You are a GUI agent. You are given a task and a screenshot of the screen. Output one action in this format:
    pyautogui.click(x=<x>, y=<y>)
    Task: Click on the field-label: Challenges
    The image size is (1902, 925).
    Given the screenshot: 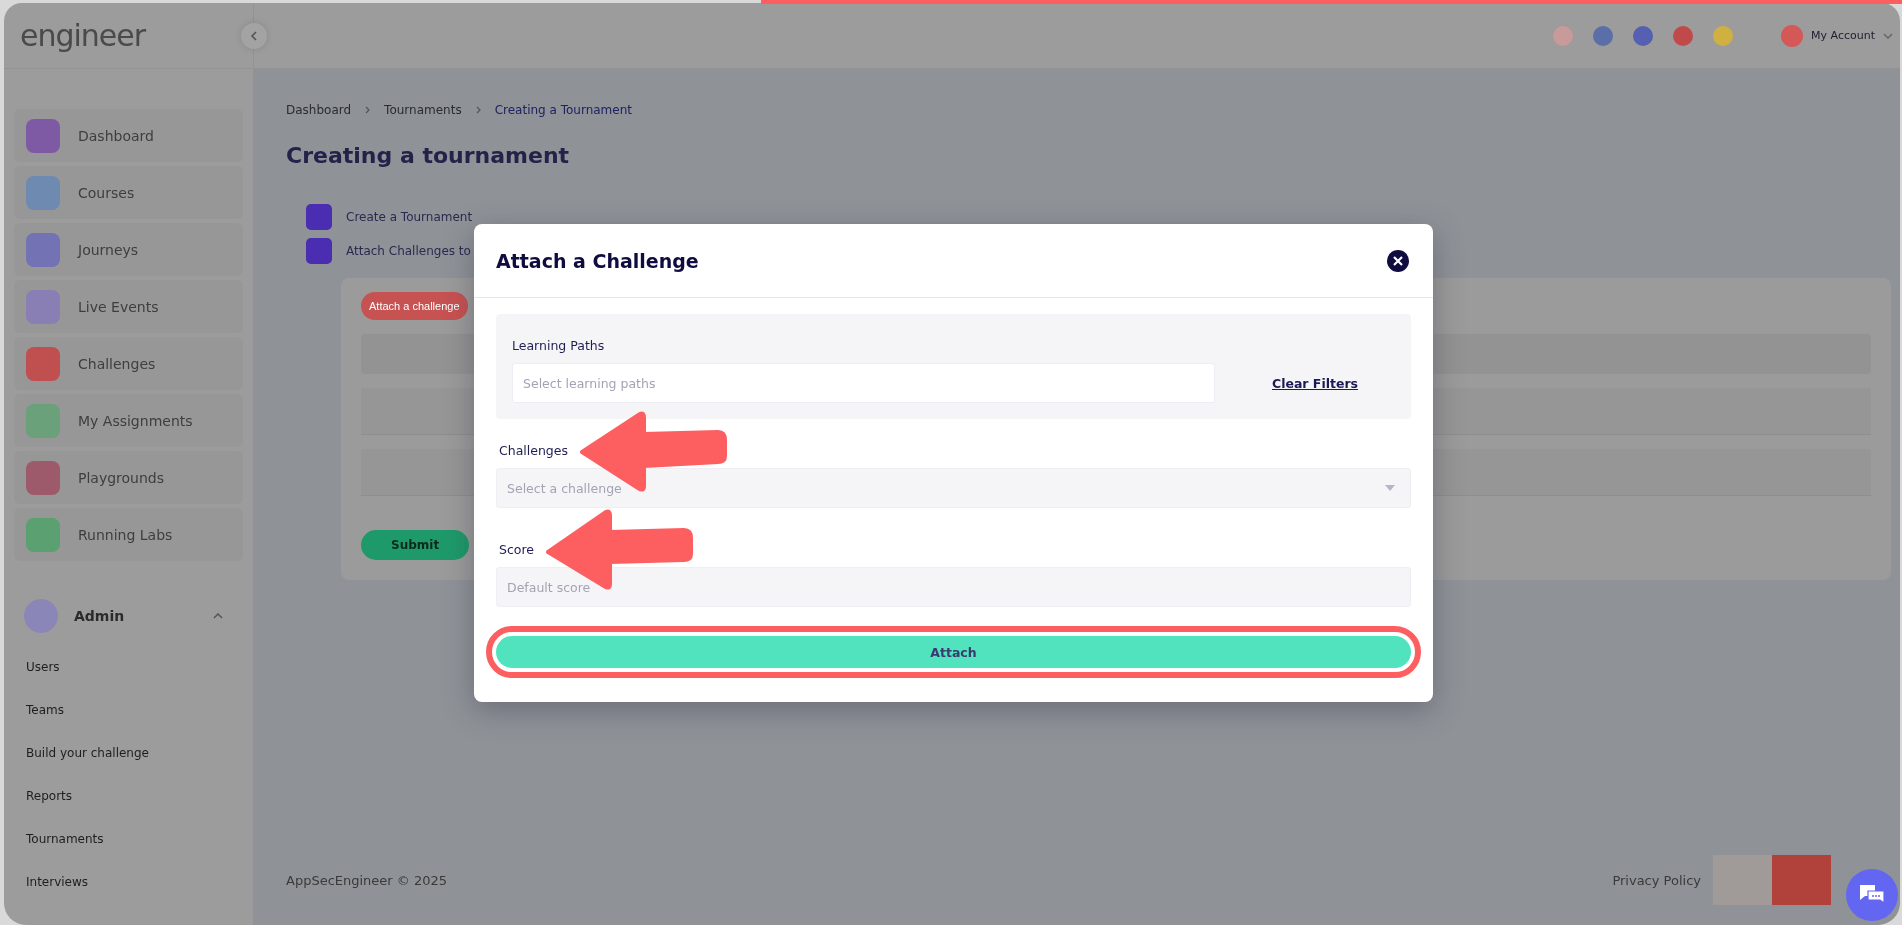 What is the action you would take?
    pyautogui.click(x=533, y=450)
    